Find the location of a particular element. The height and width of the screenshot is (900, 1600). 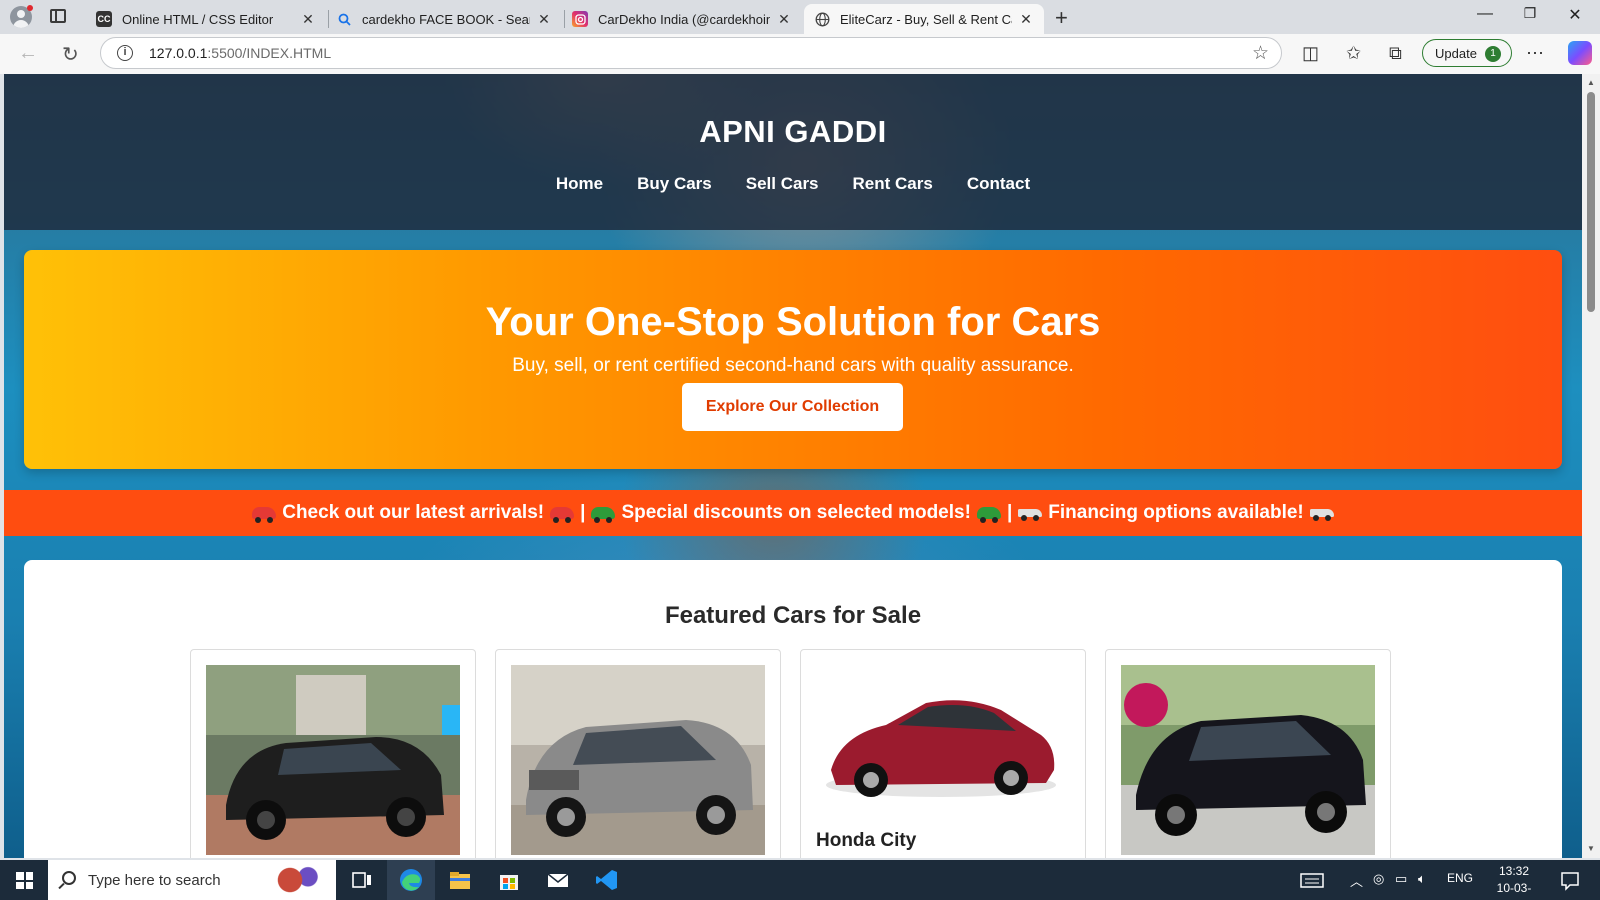

tray-chevron-icon: ︿ is located at coordinates (1356, 880).